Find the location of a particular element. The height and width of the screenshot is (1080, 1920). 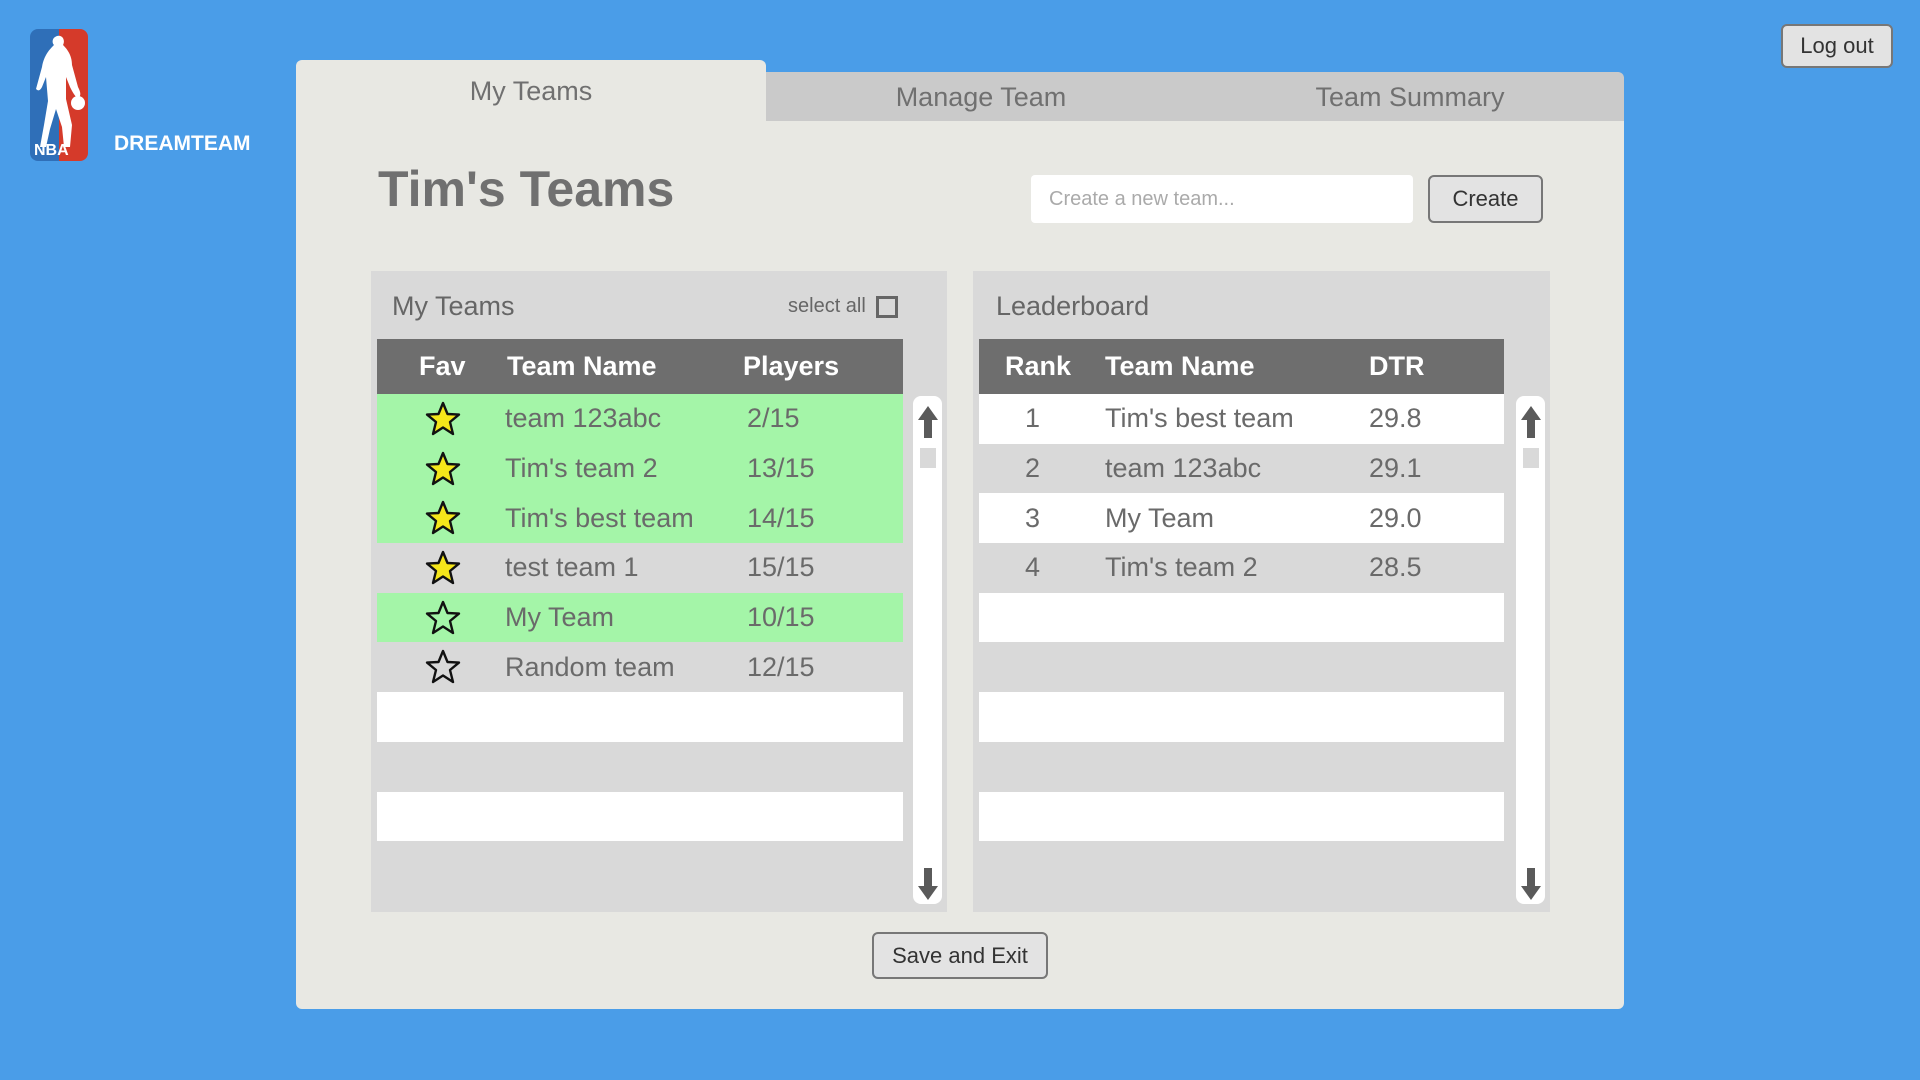

leaderboard-title: Leaderboard is located at coordinates (1073, 306).